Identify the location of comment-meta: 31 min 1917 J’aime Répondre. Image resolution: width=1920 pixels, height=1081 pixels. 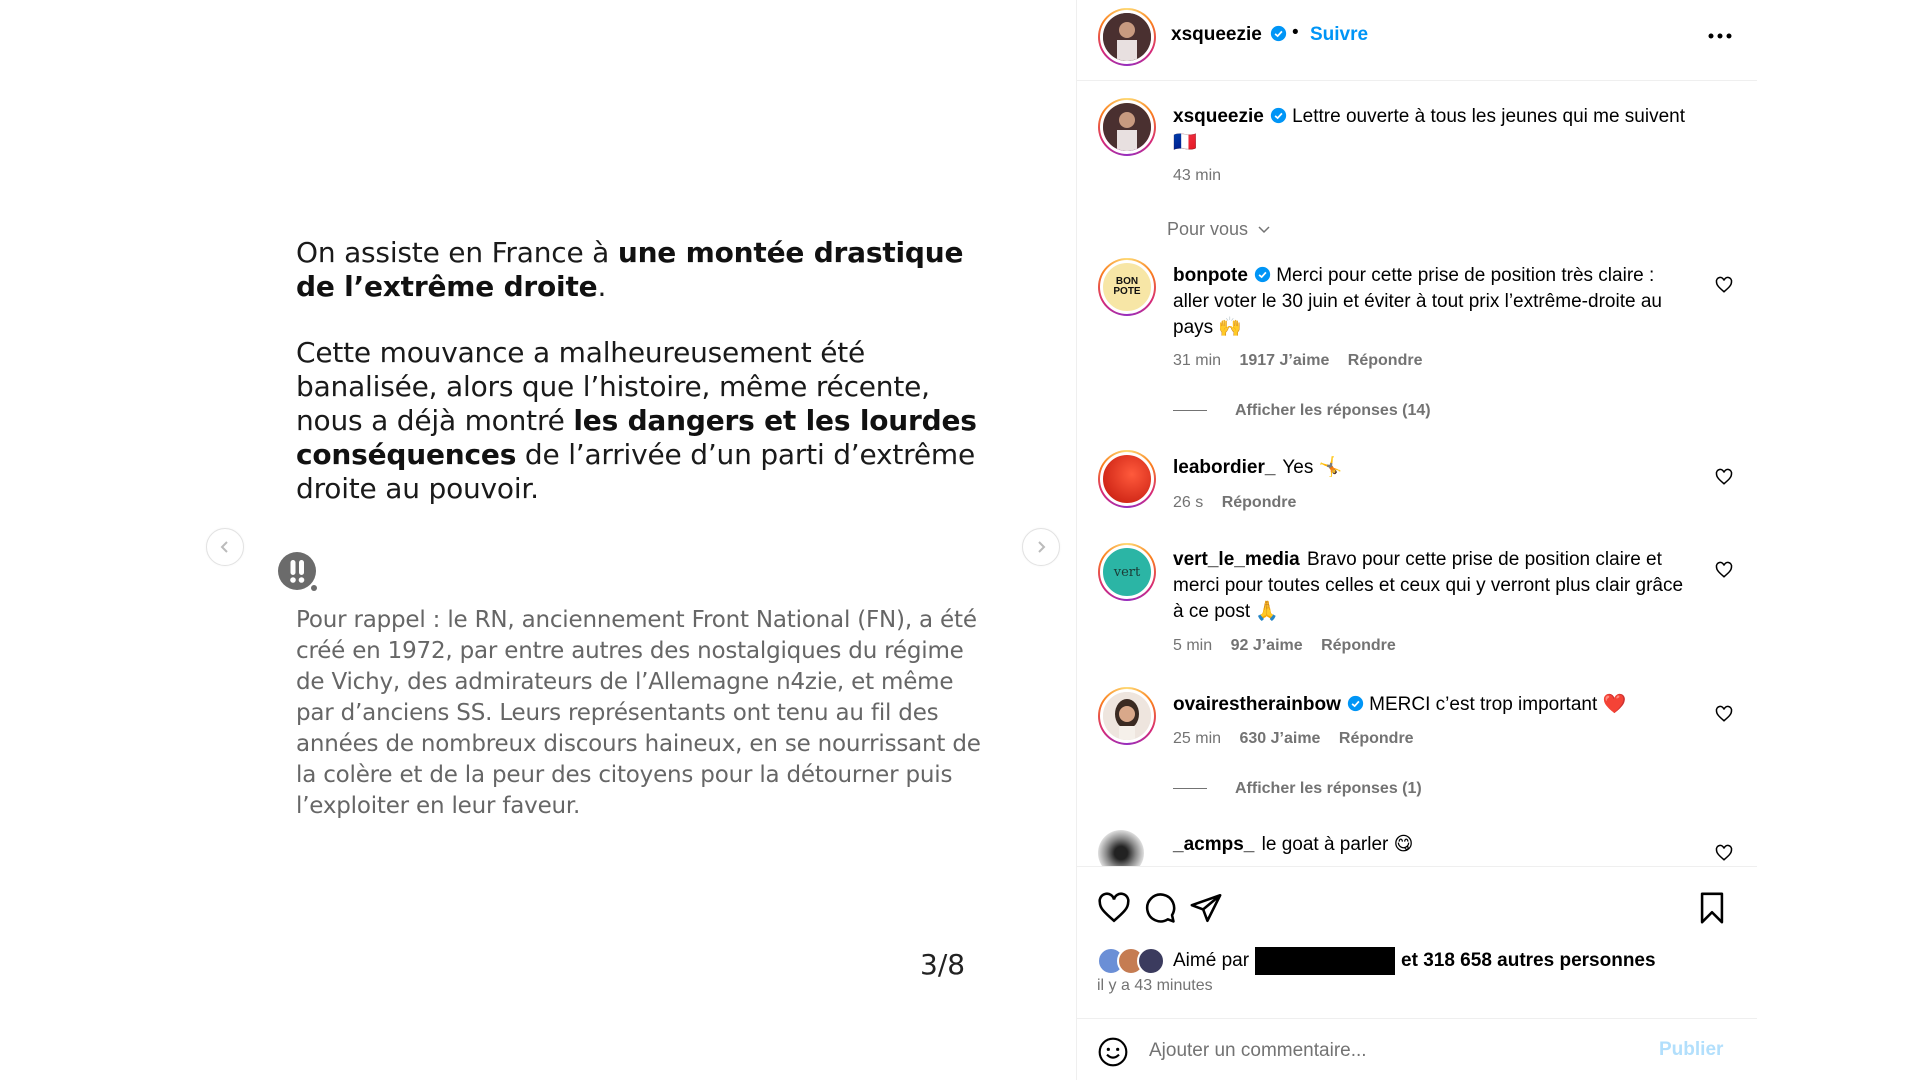
(1304, 361).